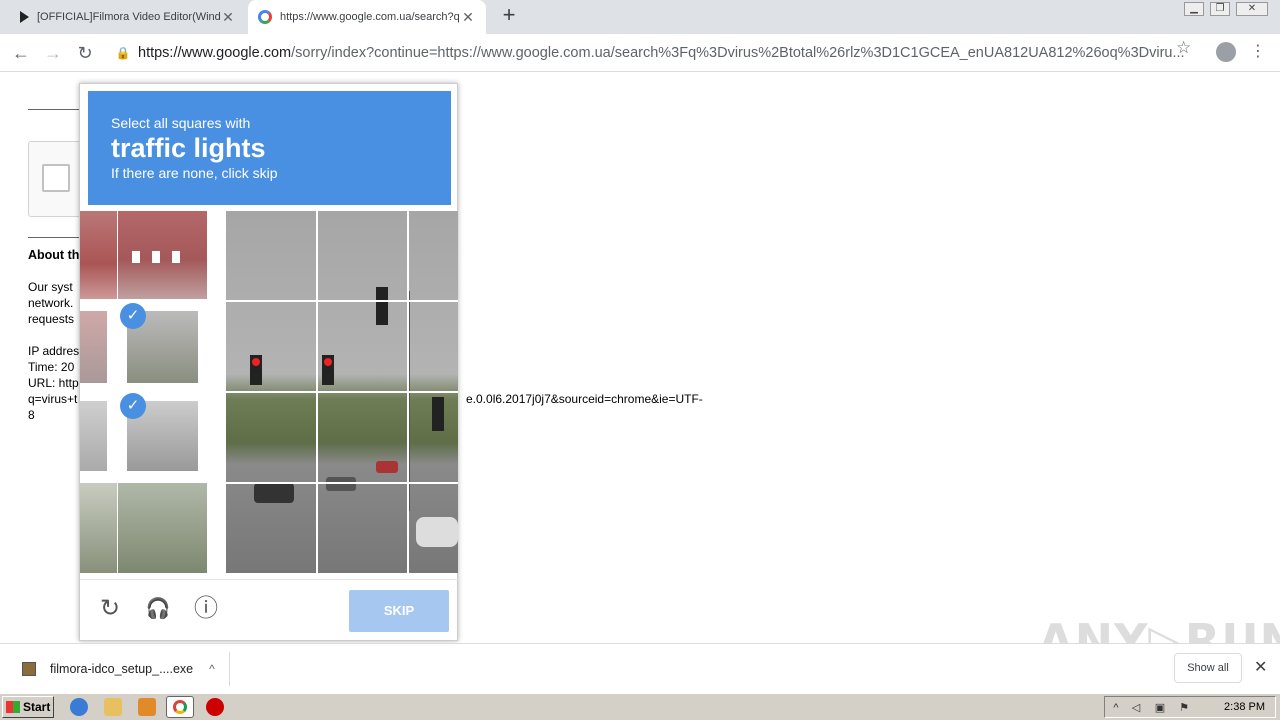  Describe the element at coordinates (1194, 9) in the screenshot. I see `minimize-button: ▁` at that location.